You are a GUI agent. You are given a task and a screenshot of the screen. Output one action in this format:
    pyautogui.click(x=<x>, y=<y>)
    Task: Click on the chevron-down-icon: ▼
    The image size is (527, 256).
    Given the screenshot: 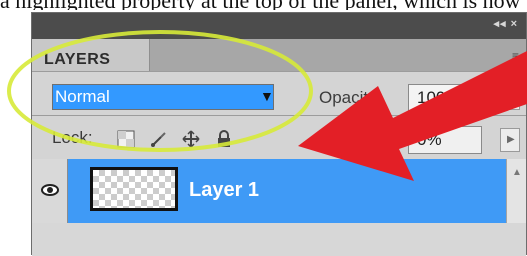 What is the action you would take?
    pyautogui.click(x=267, y=96)
    